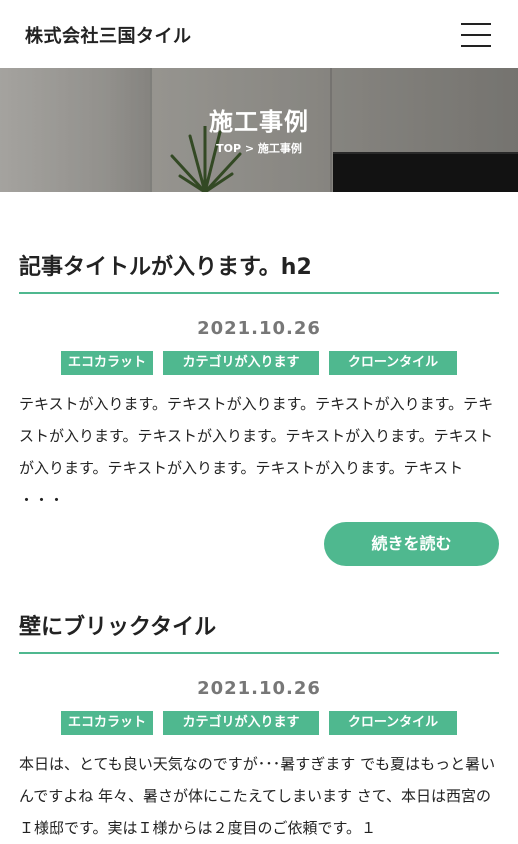 The height and width of the screenshot is (844, 518). I want to click on page-title: 施工事例, so click(259, 122).